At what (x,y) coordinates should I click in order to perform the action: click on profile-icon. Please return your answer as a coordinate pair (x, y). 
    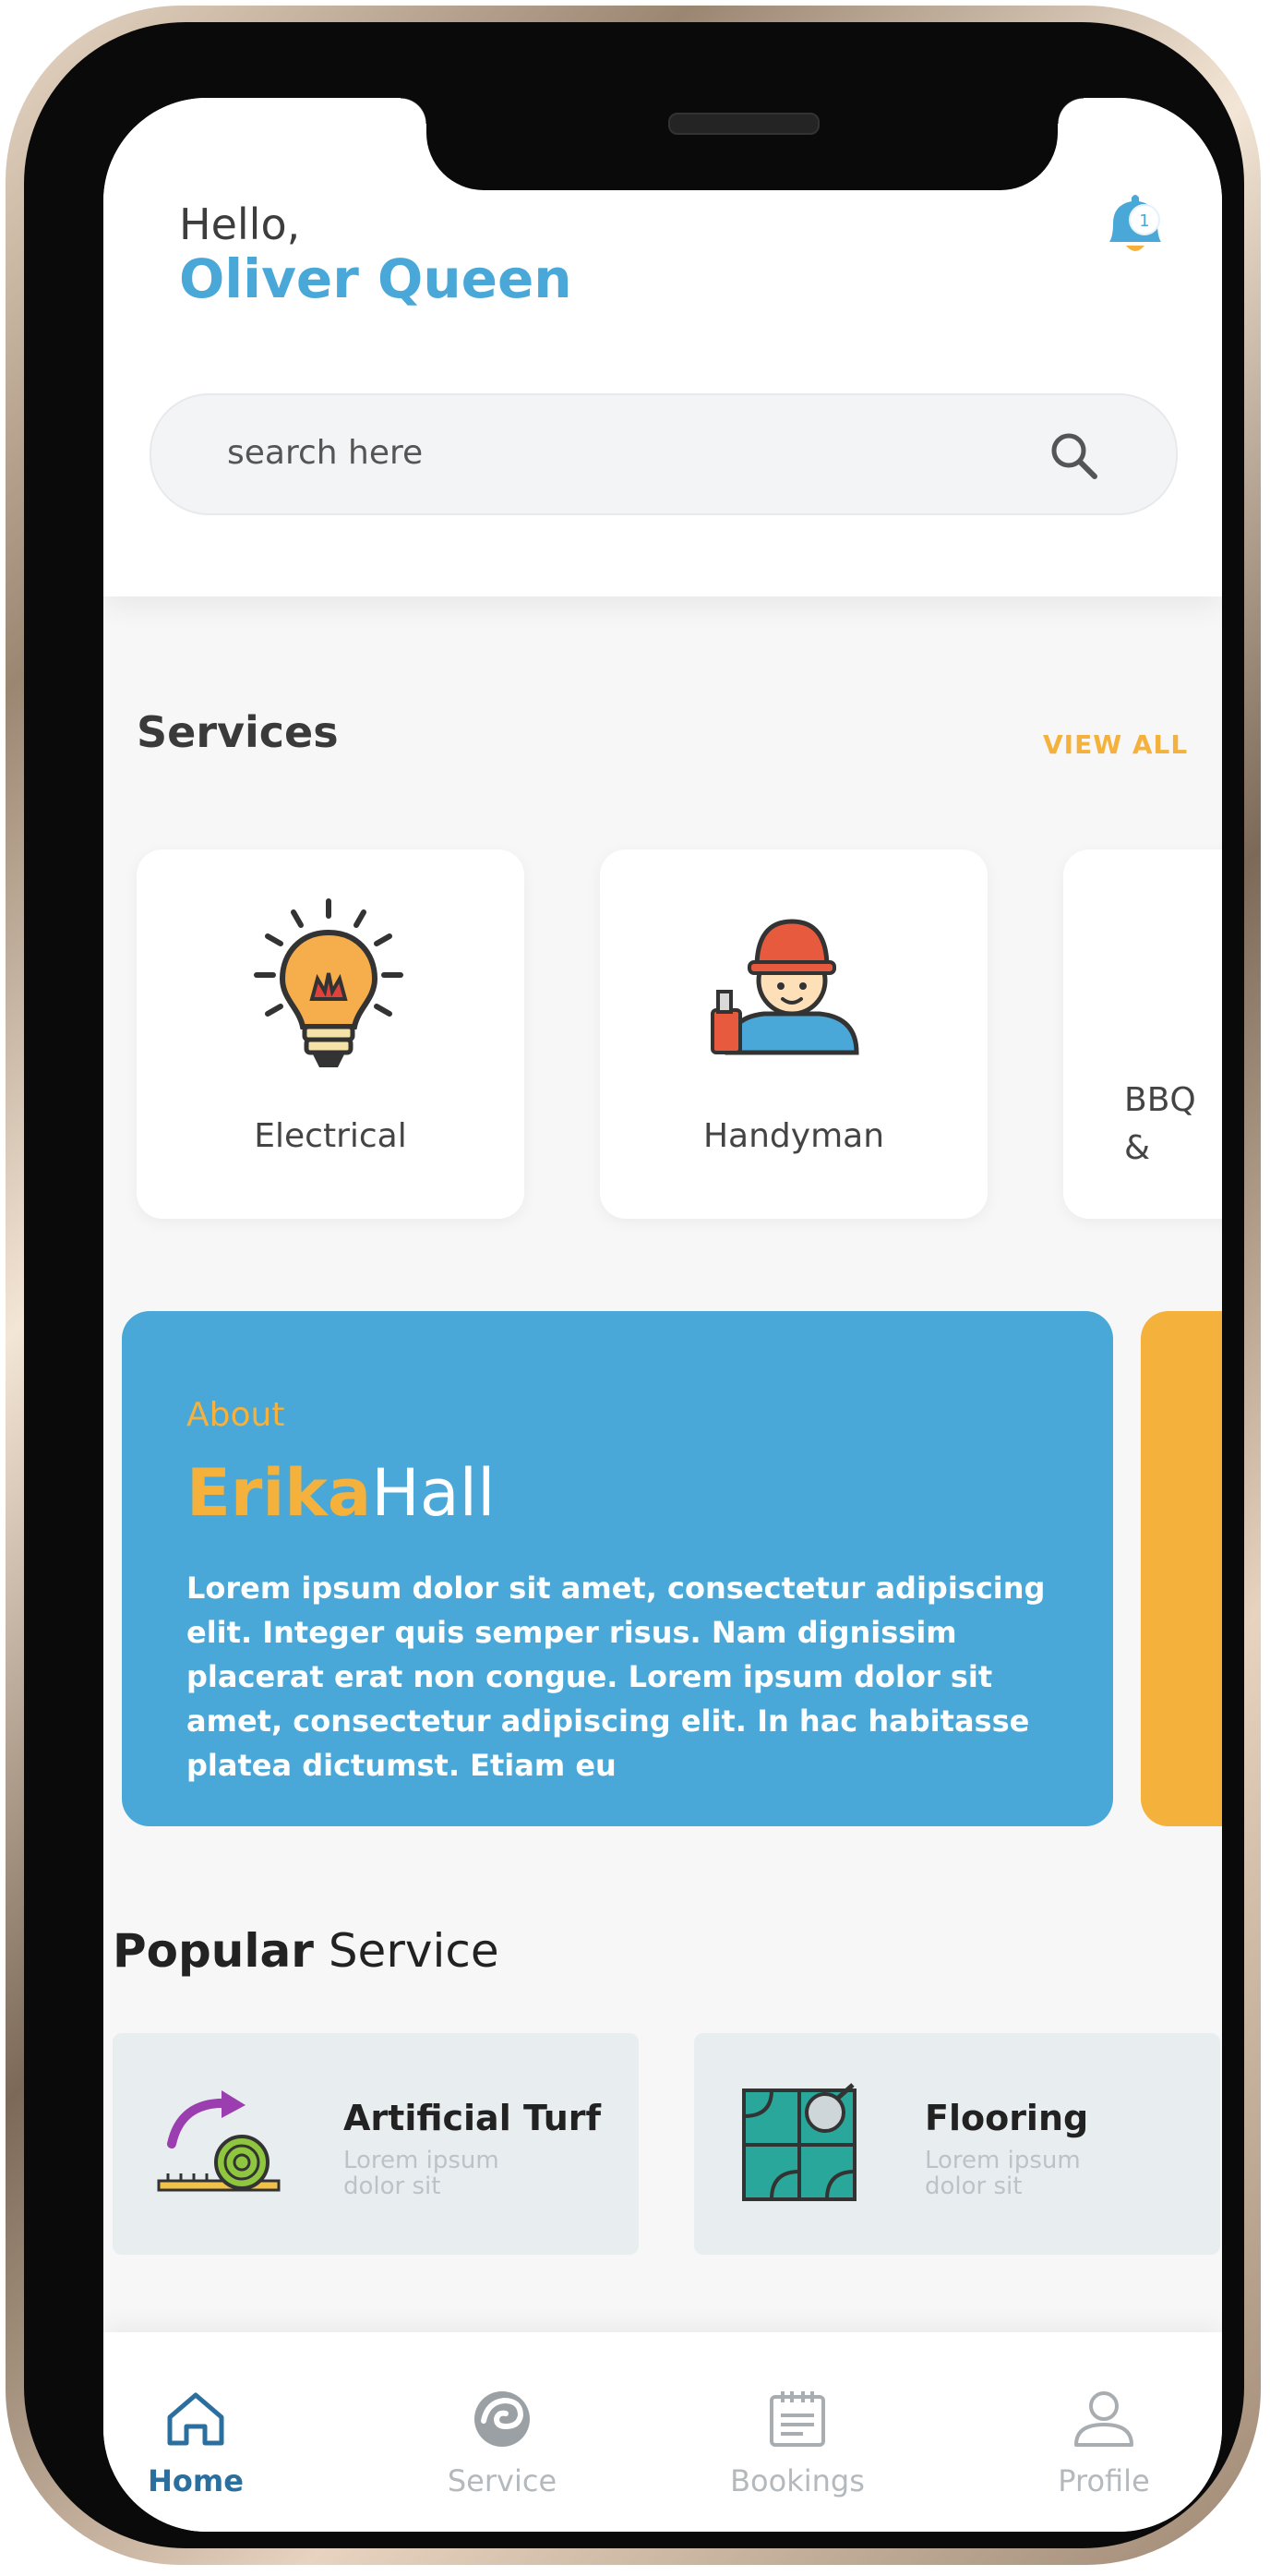
    Looking at the image, I should click on (1103, 2419).